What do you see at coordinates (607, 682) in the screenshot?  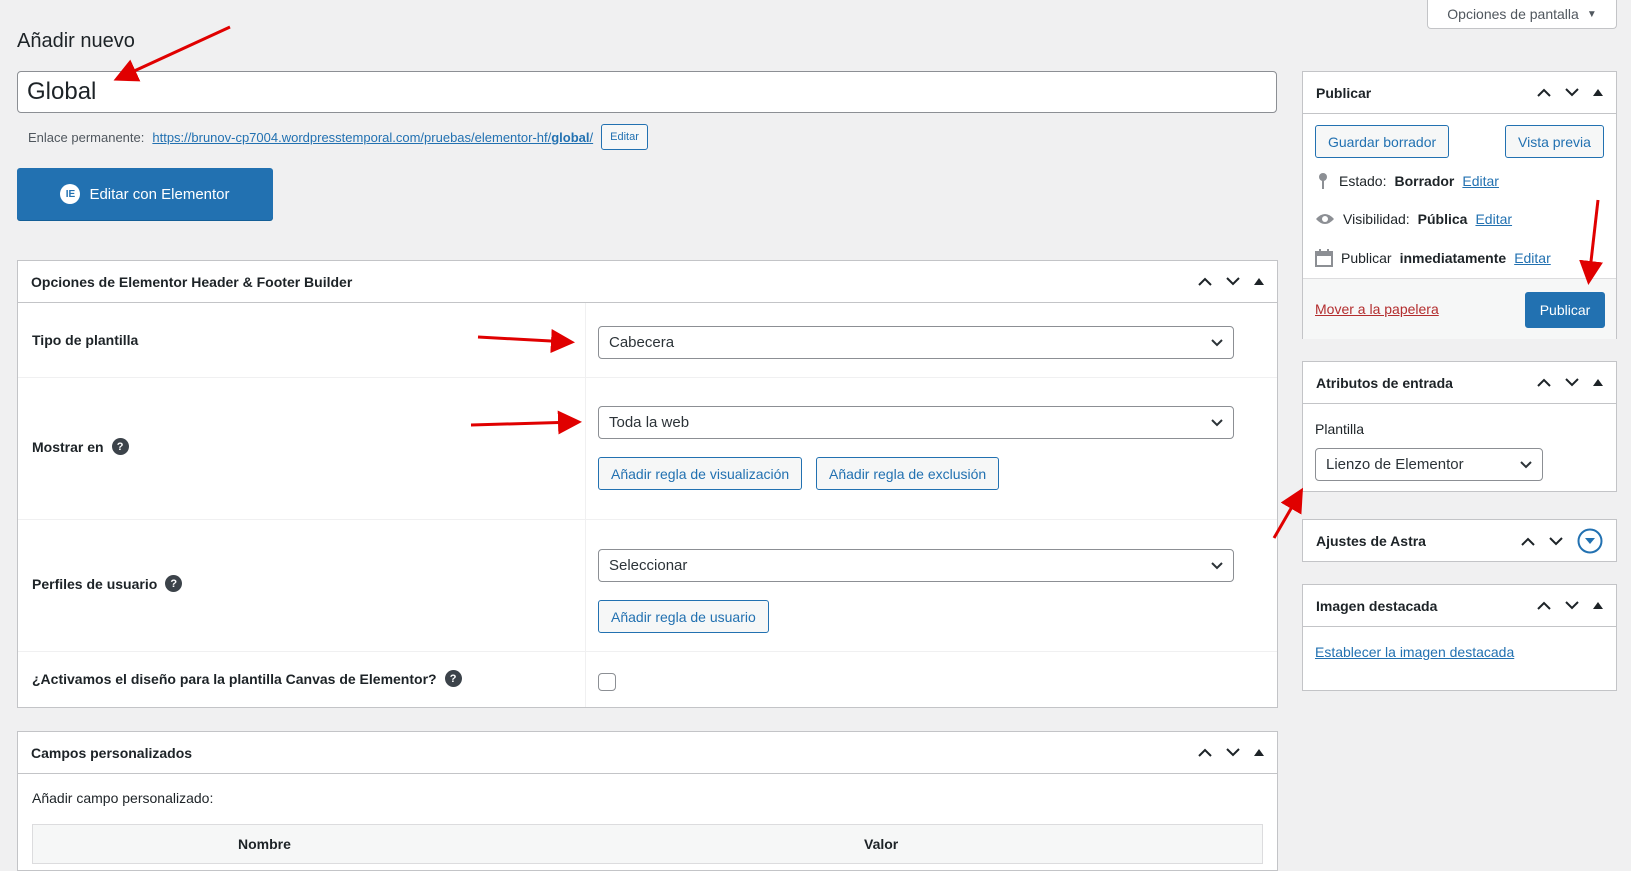 I see `canvas-checkbox` at bounding box center [607, 682].